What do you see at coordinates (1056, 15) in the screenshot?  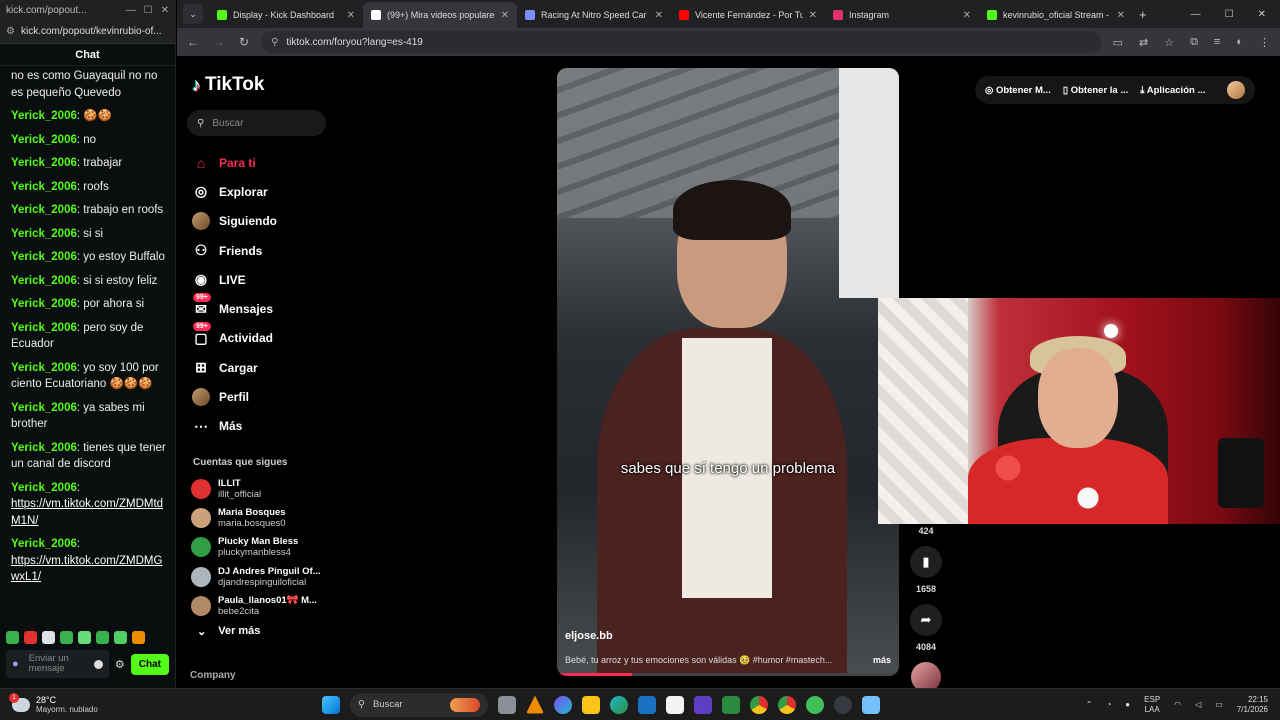 I see `browser-tab: kevinrubio_oficial Stream - Wa ✕` at bounding box center [1056, 15].